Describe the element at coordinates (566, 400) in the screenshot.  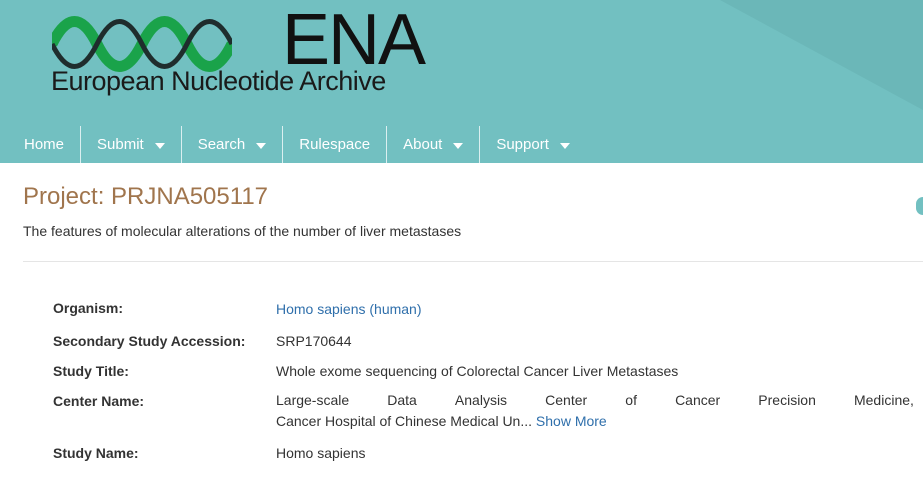
I see `center-word: Center` at that location.